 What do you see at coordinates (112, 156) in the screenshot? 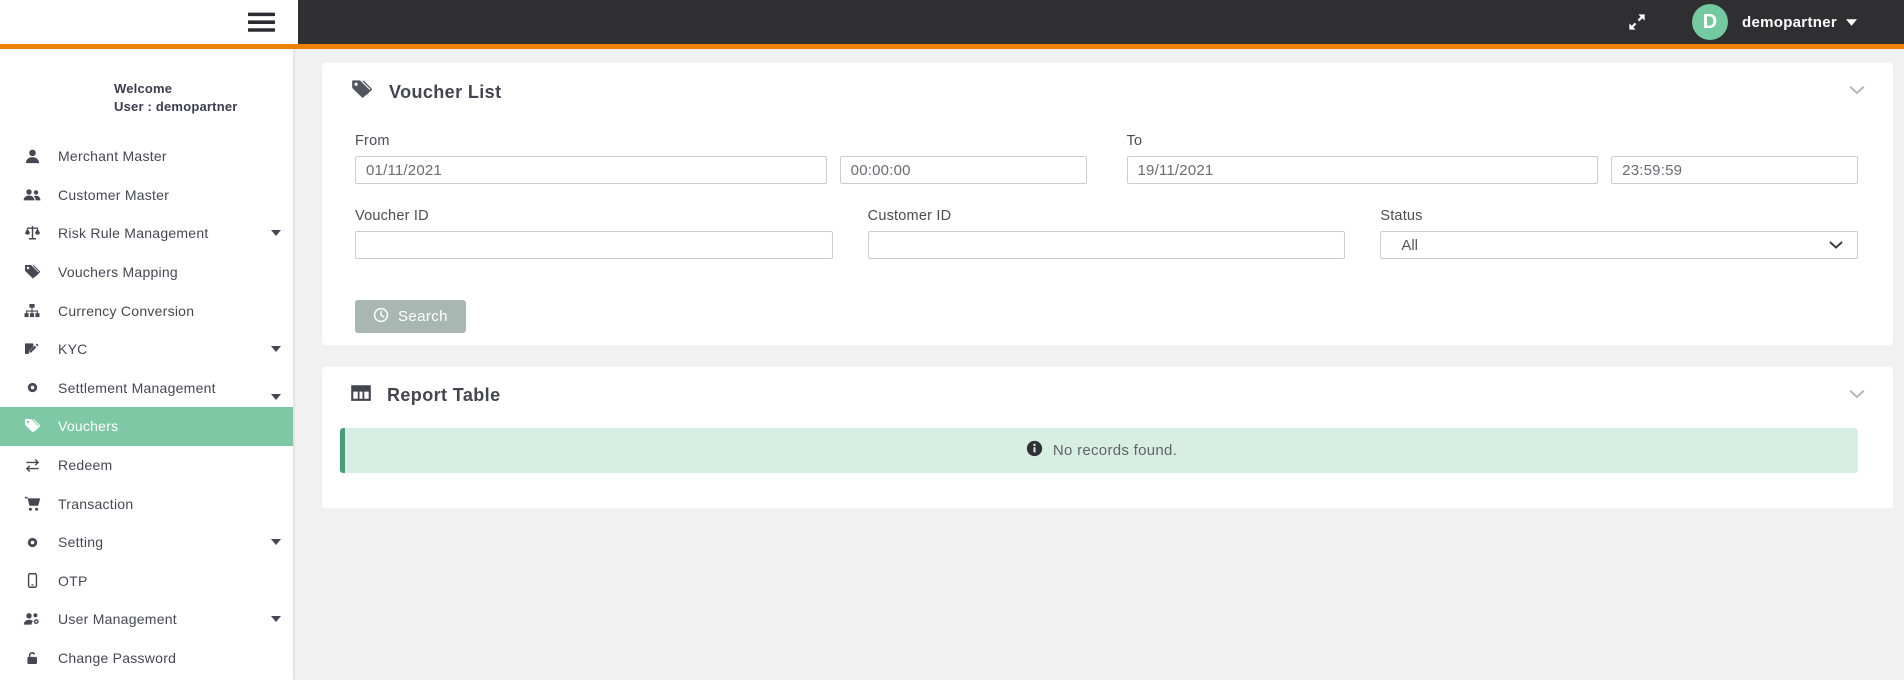
I see `sidebar-item-label: Merchant Master` at bounding box center [112, 156].